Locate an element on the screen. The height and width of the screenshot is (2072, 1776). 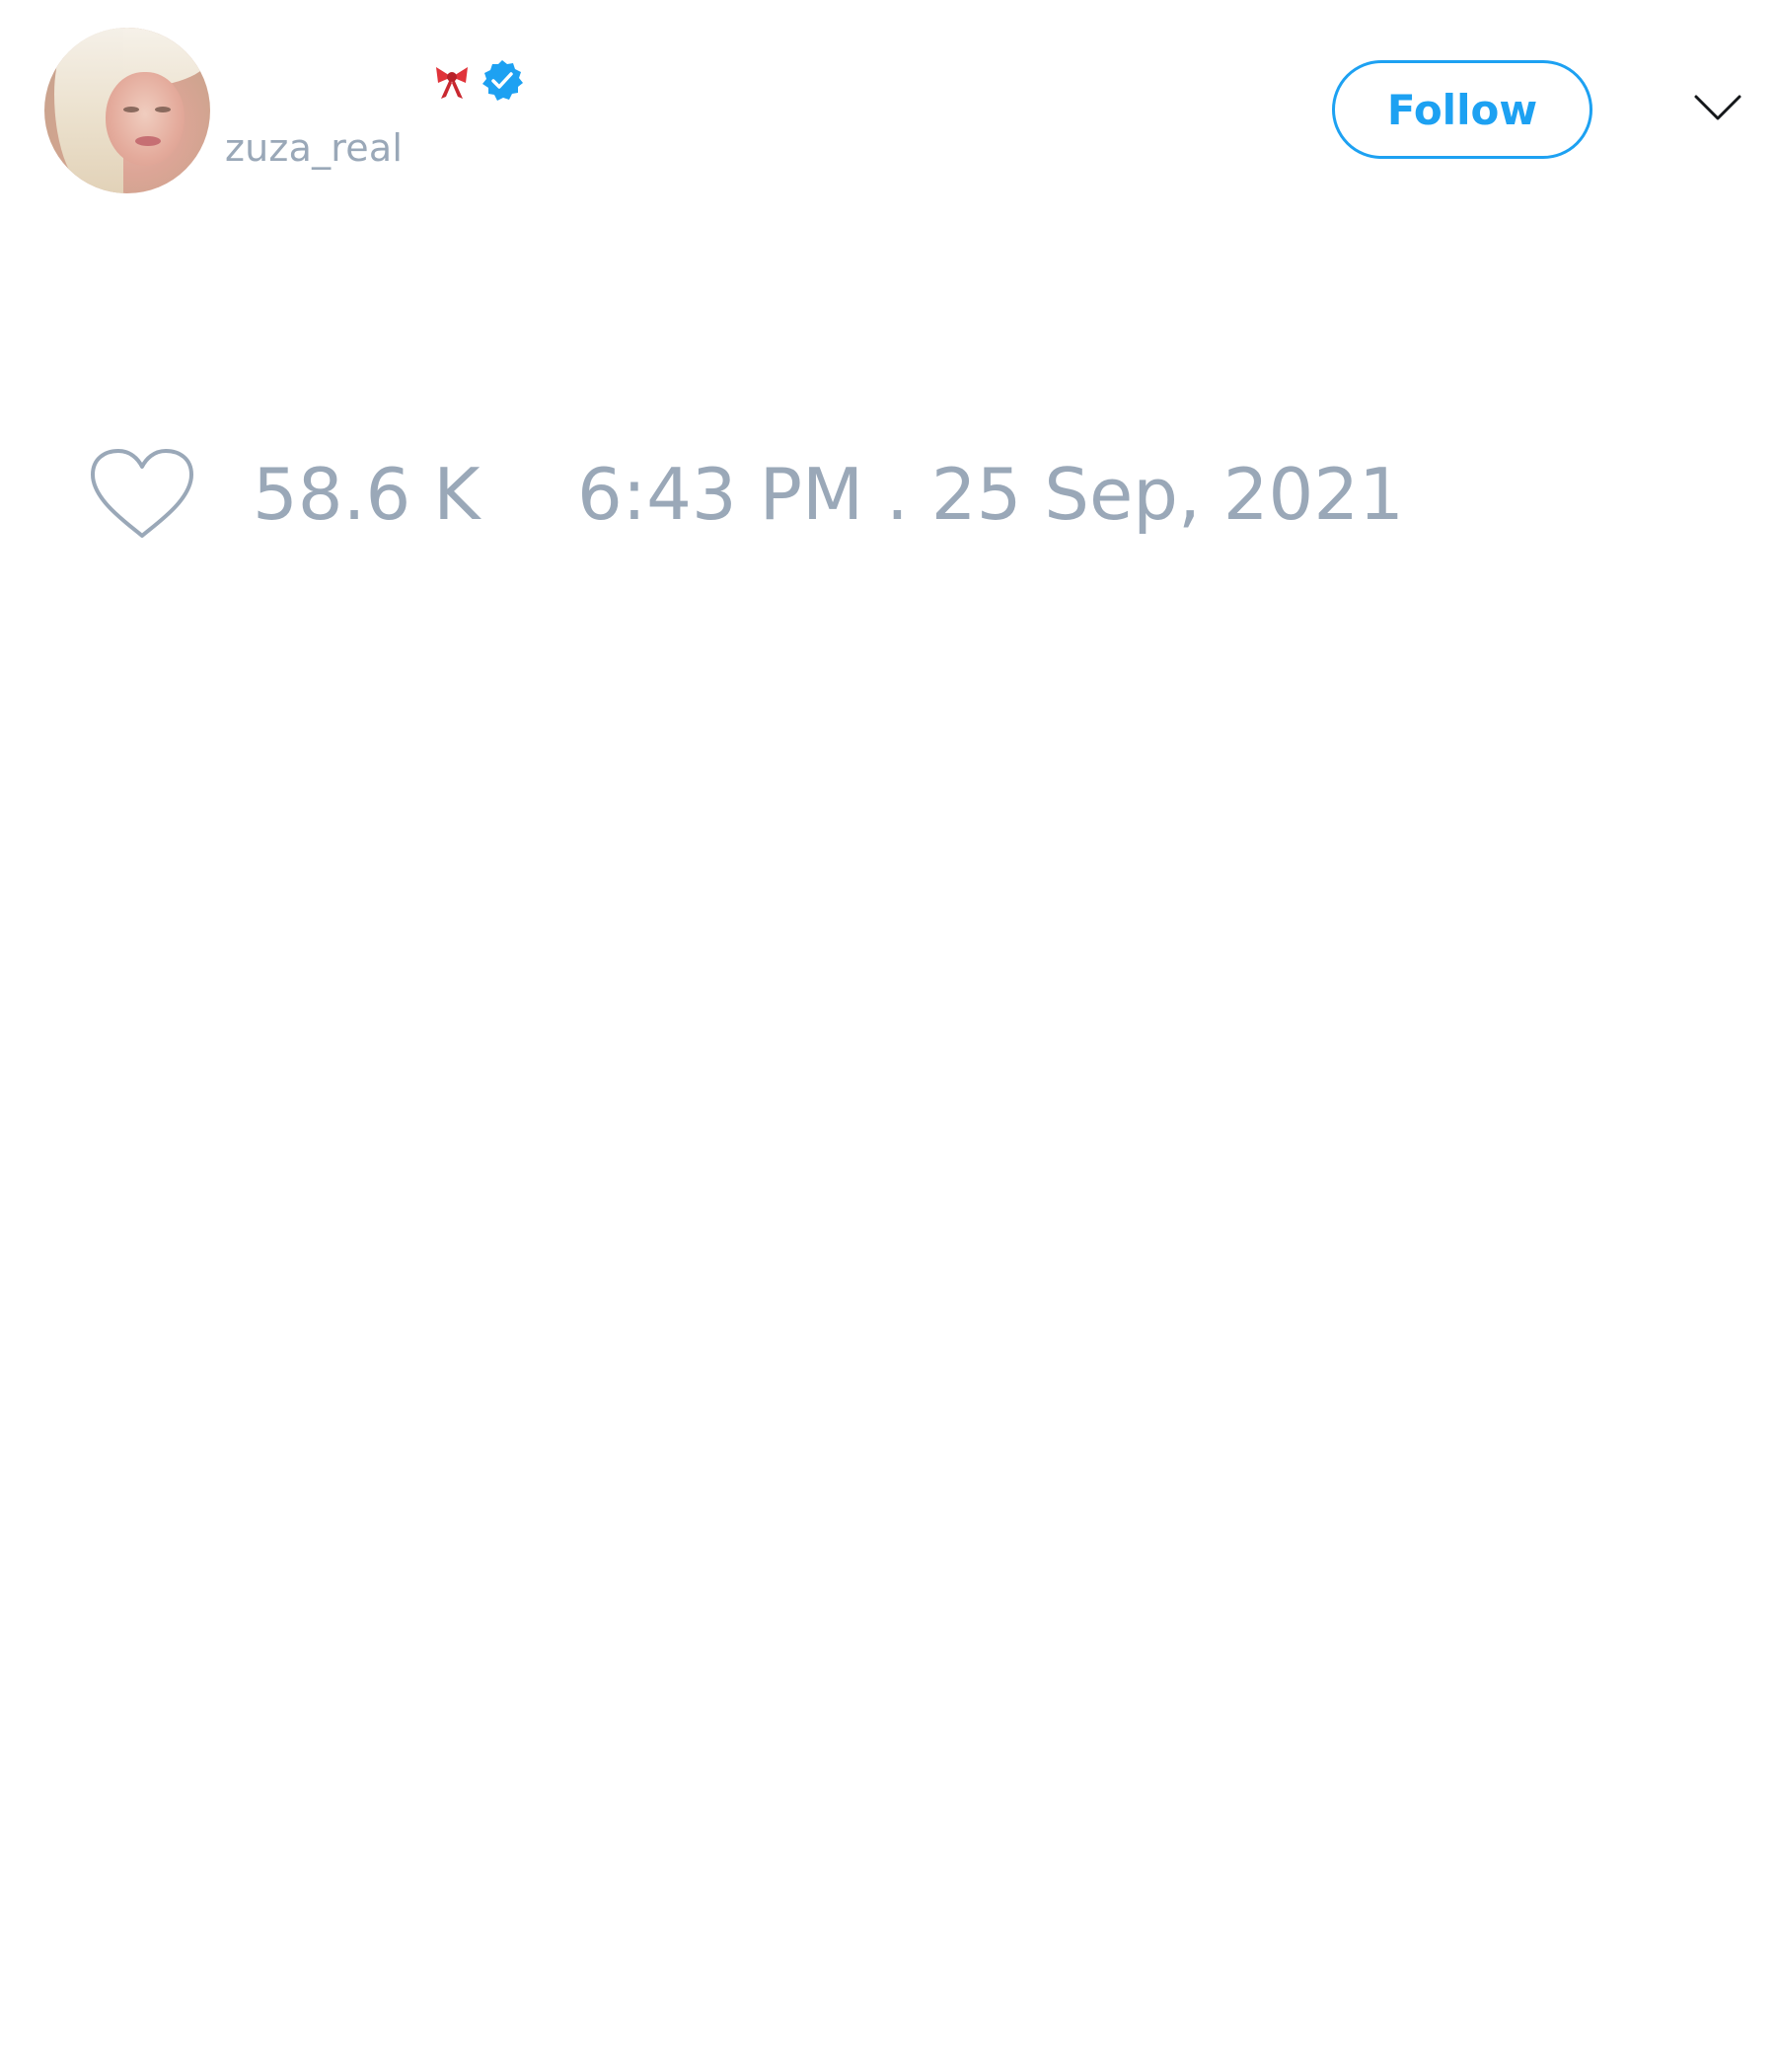
avatar is located at coordinates (127, 111).